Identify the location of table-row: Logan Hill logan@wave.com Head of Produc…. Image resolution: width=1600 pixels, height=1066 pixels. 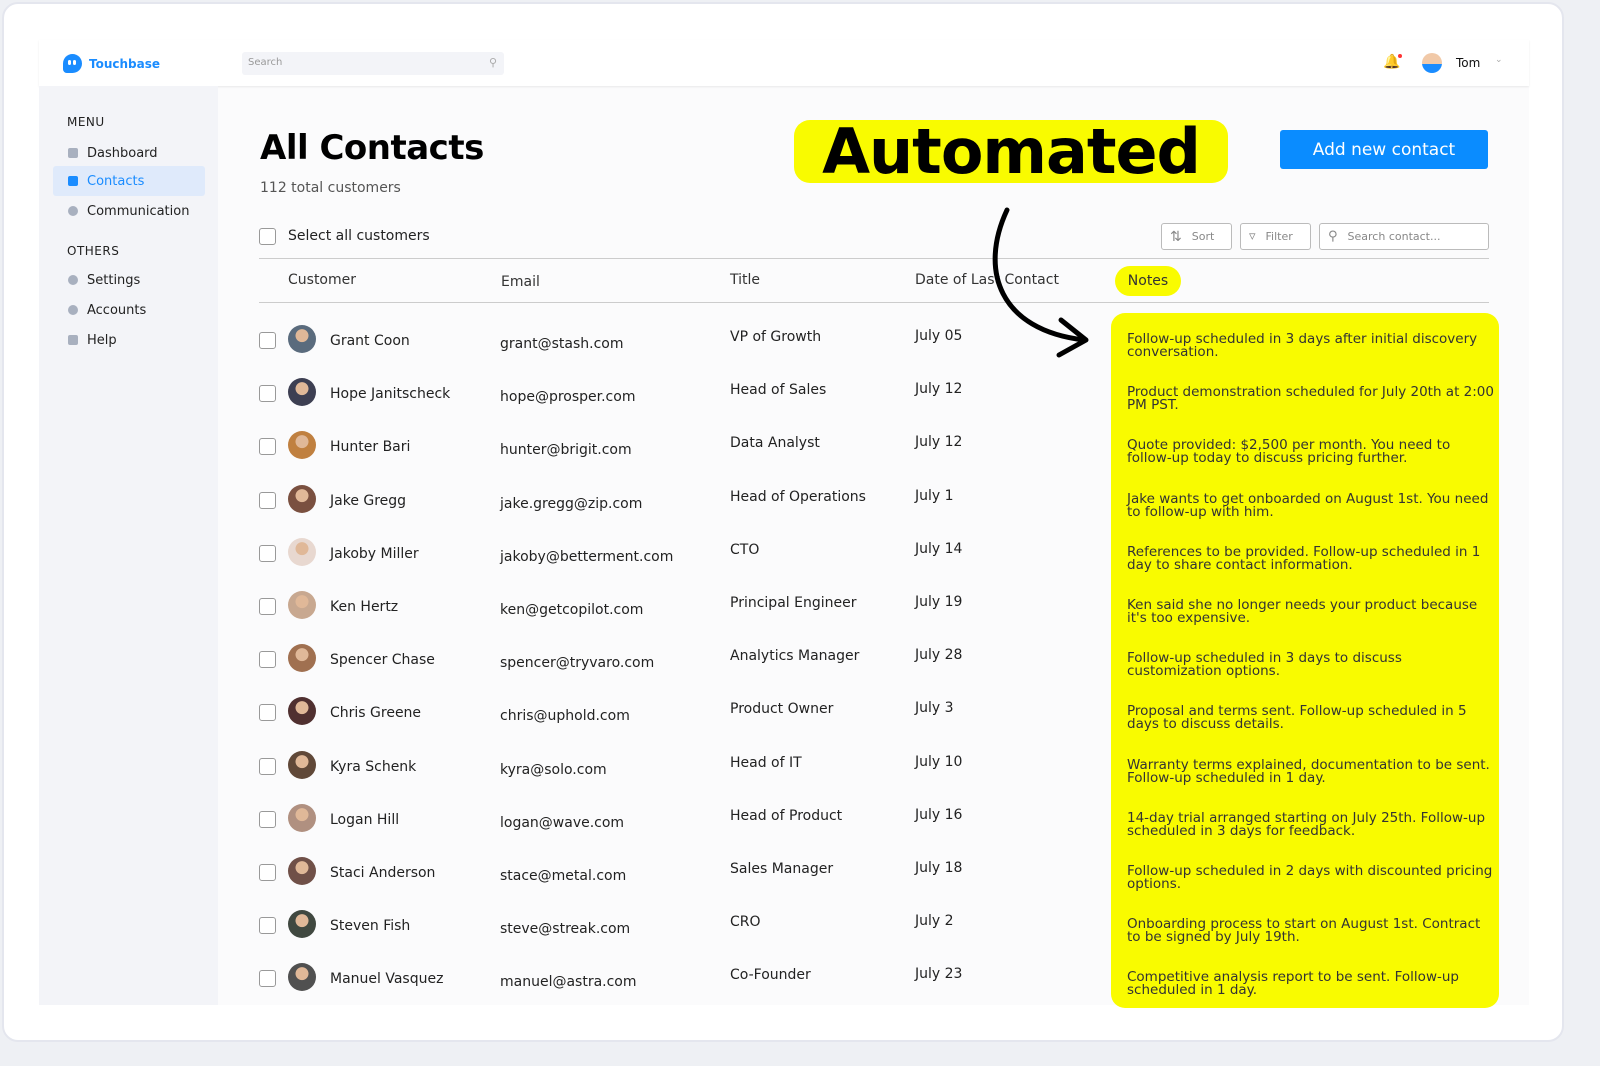
(784, 825).